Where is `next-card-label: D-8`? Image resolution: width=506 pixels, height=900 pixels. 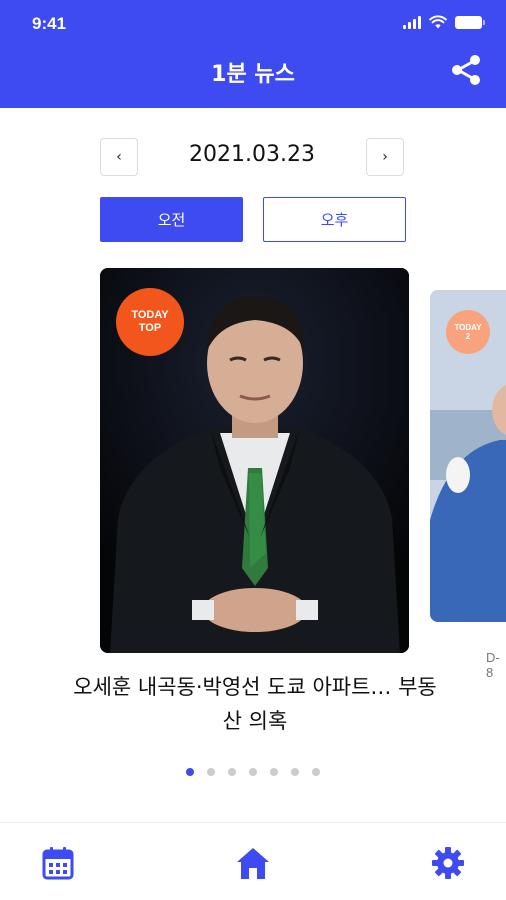 next-card-label: D-8 is located at coordinates (493, 665).